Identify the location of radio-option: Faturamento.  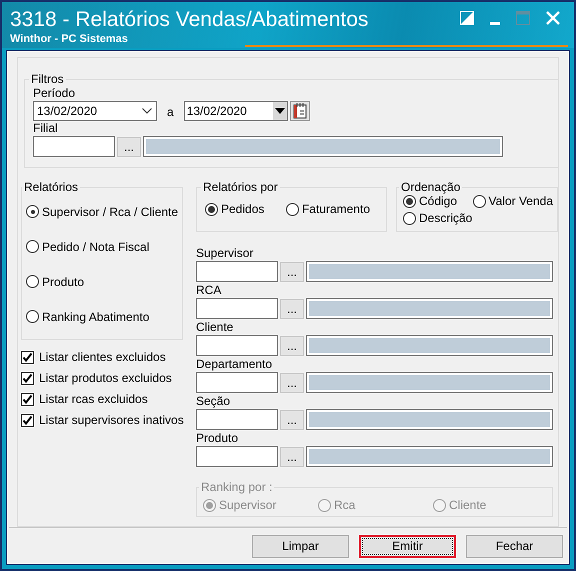
(328, 209).